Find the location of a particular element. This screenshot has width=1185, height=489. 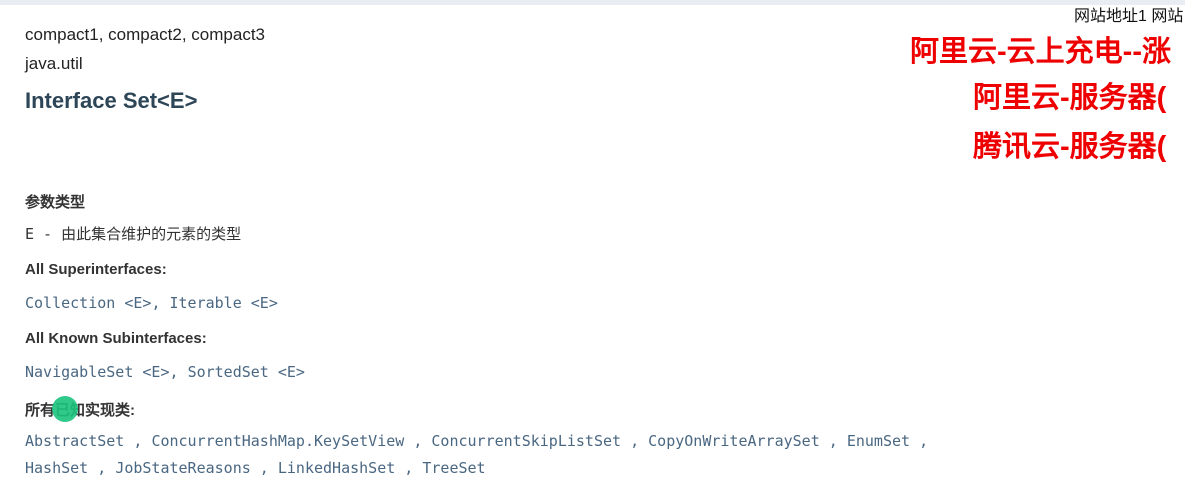

subinterfaces-label: All Known Subinterfaces: is located at coordinates (116, 338).